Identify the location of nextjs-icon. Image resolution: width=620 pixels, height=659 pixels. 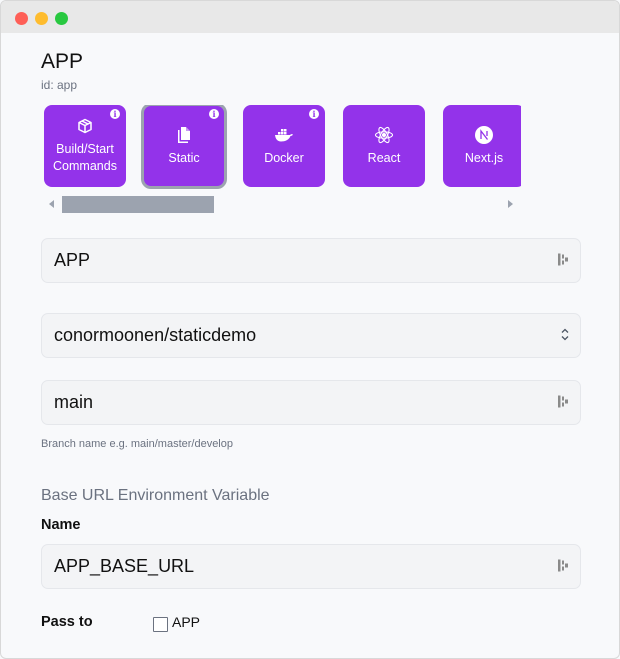
(484, 134).